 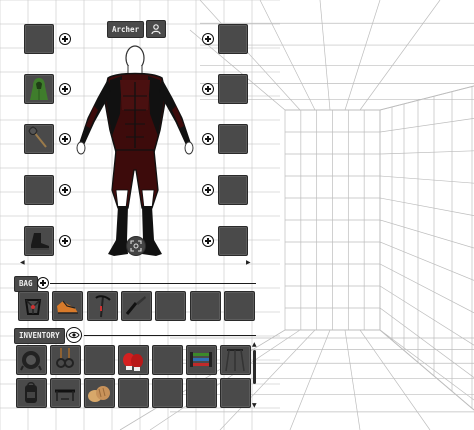 I want to click on equip-add-trinket-button, so click(x=208, y=241).